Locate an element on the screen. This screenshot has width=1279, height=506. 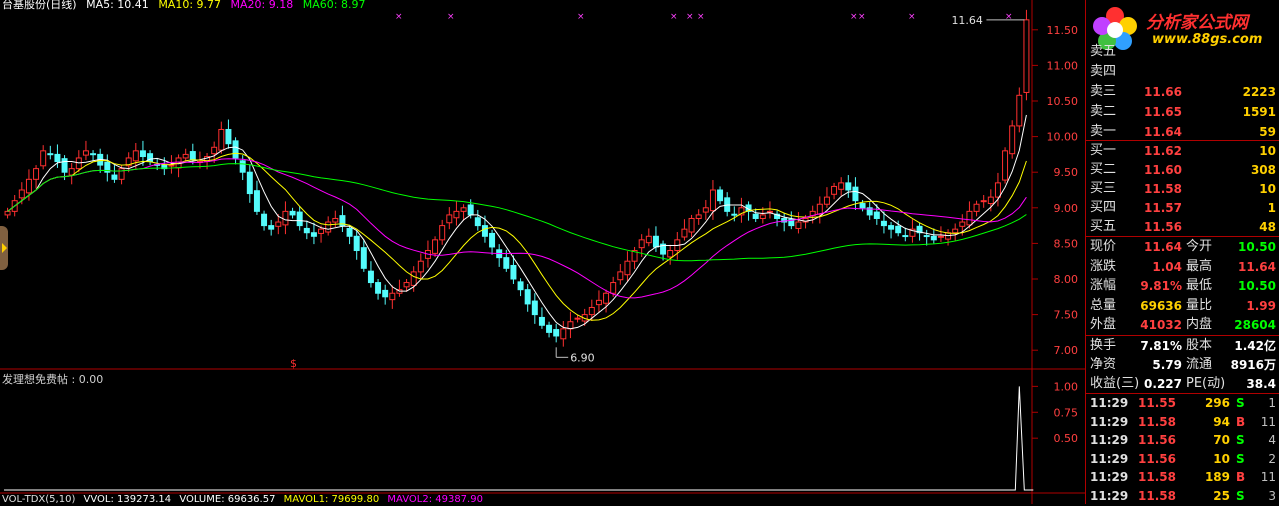
tick-row: 11:29 11.58 25 S 3 is located at coordinates (1182, 496).